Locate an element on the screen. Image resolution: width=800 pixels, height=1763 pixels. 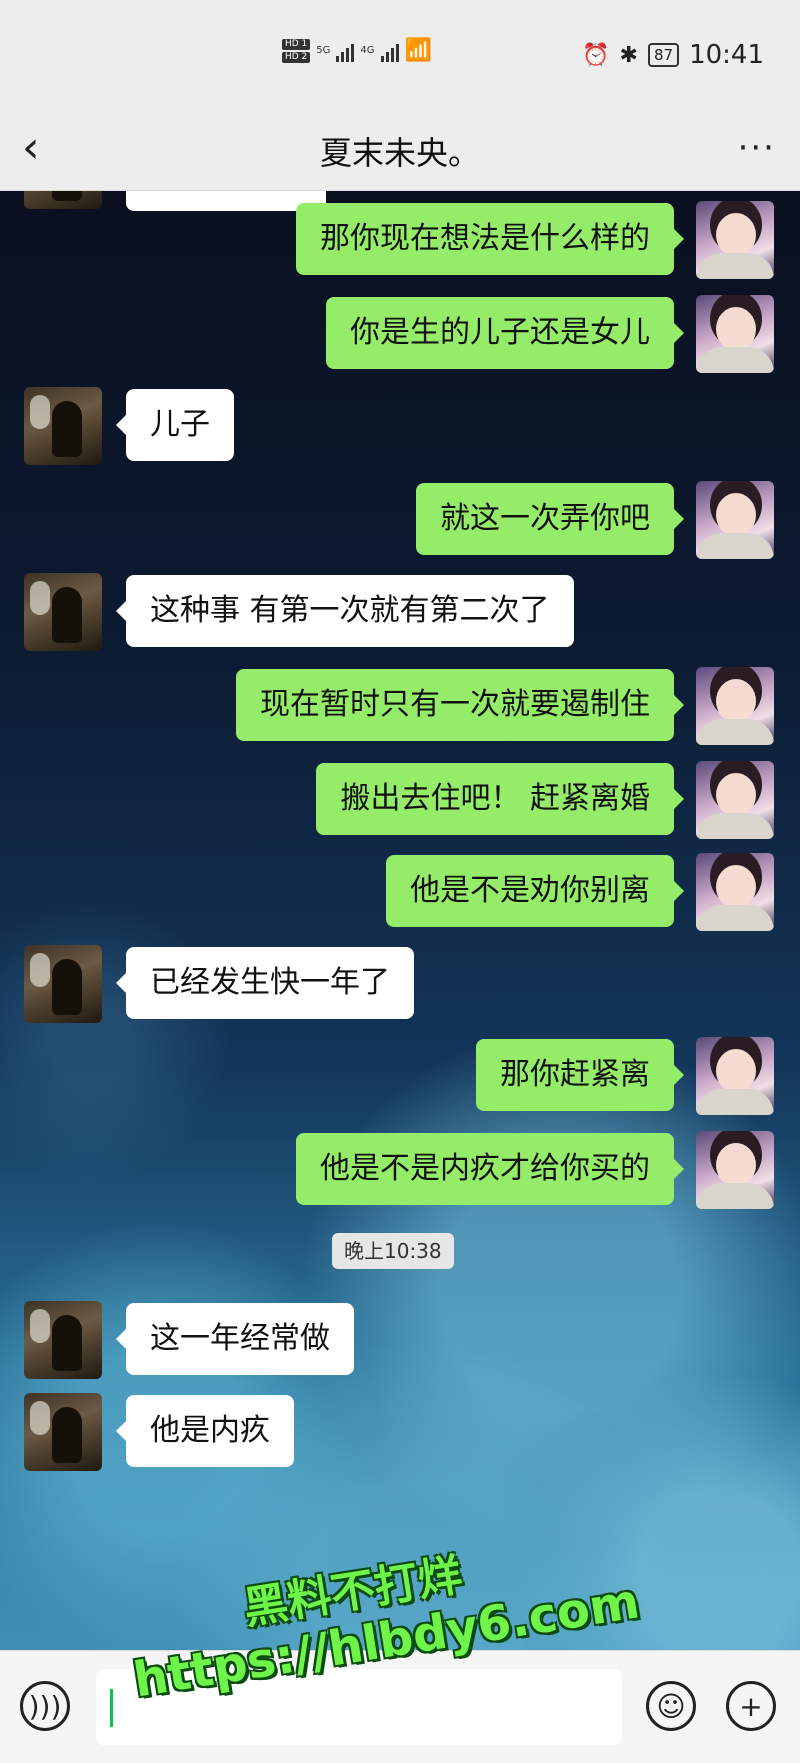
message-bubble: 他是内疚 is located at coordinates (205, 1431).